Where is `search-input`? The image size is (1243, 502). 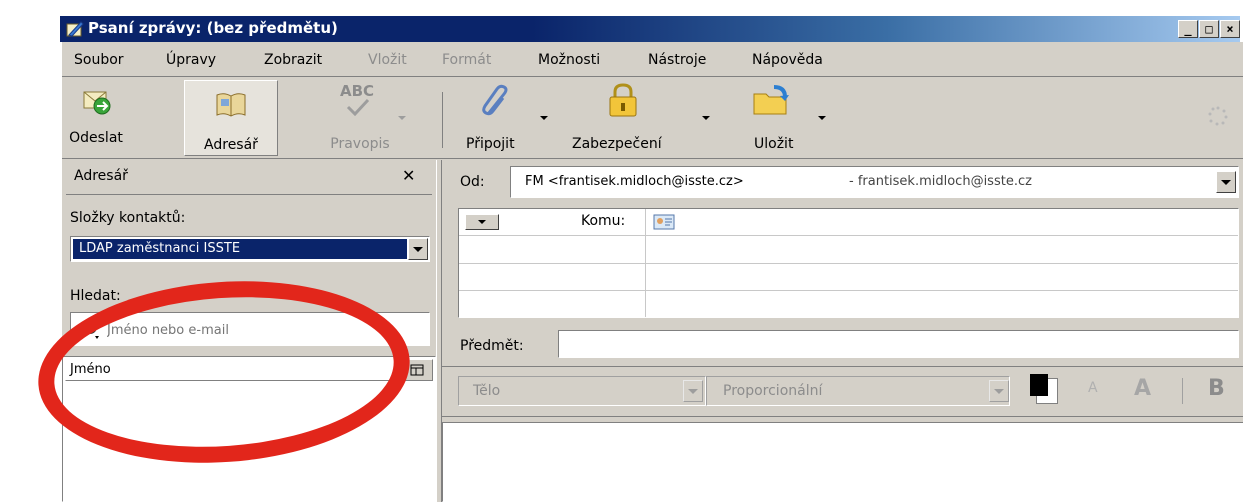 search-input is located at coordinates (262, 330).